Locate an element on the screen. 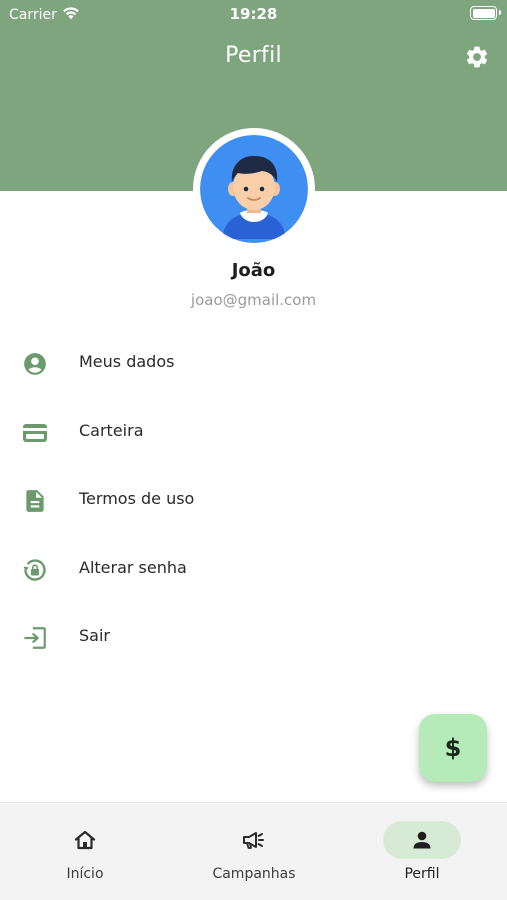  bottom-navigation: Início Campanhas Perfil is located at coordinates (253, 851).